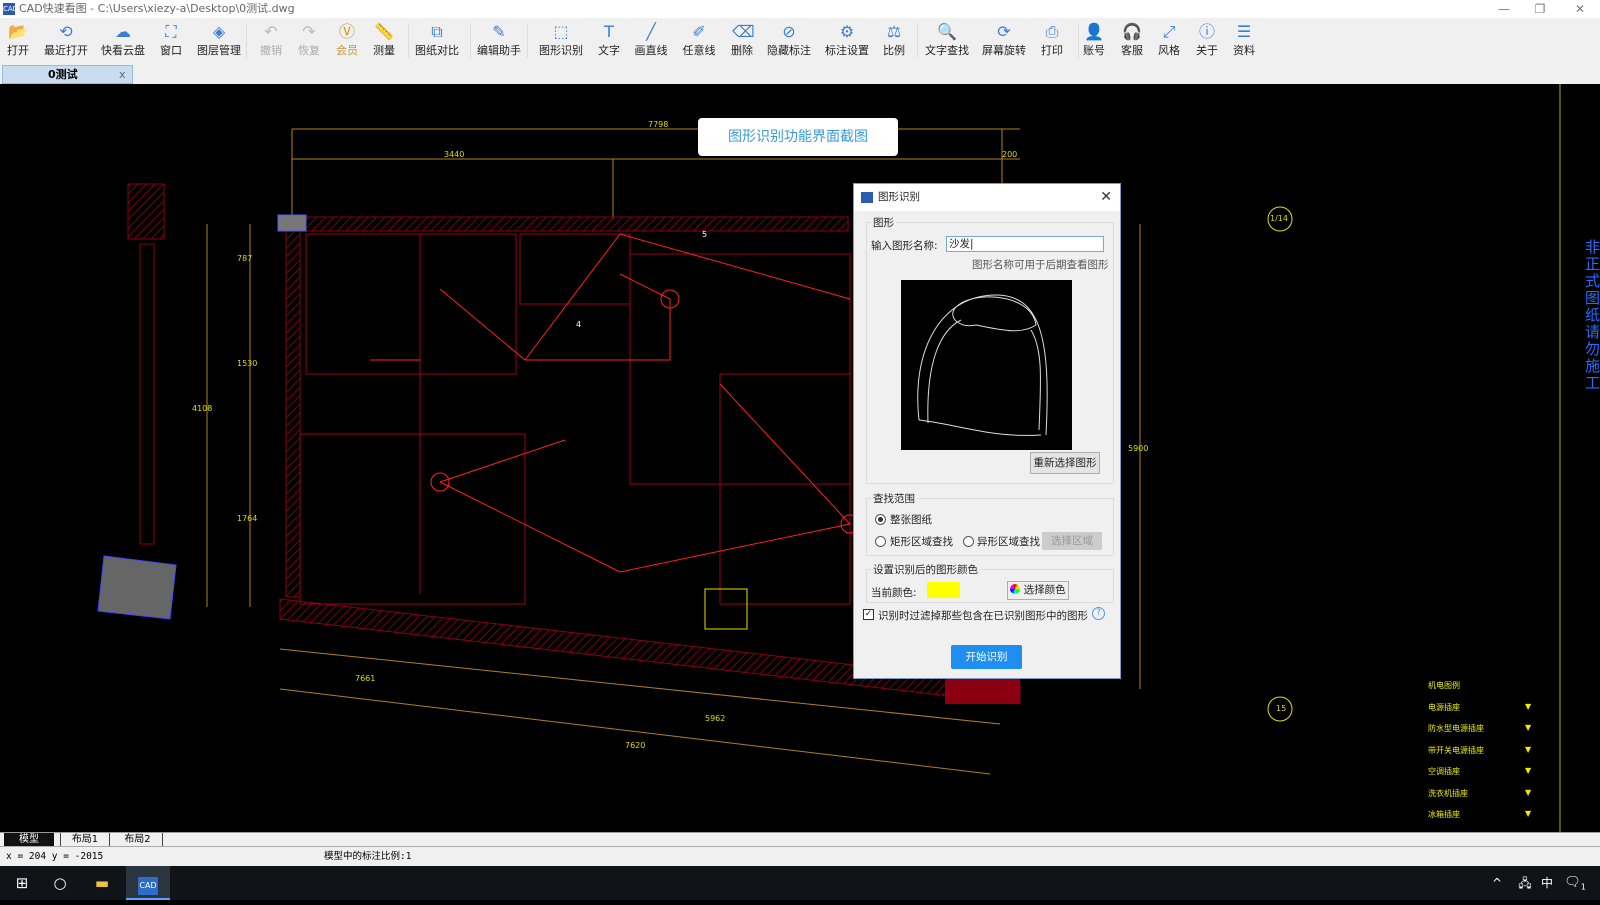 Image resolution: width=1600 pixels, height=905 pixels. Describe the element at coordinates (921, 542) in the screenshot. I see `radio-label: 矩形区域查找` at that location.